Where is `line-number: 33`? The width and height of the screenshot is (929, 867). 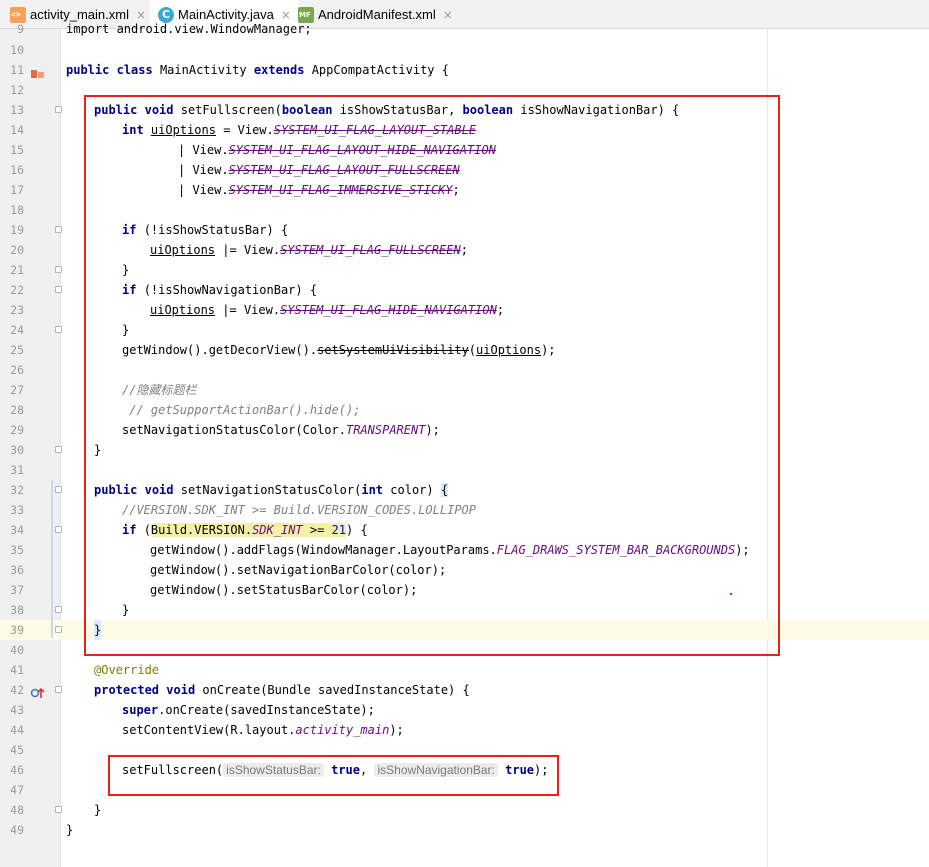
line-number: 33 is located at coordinates (17, 510).